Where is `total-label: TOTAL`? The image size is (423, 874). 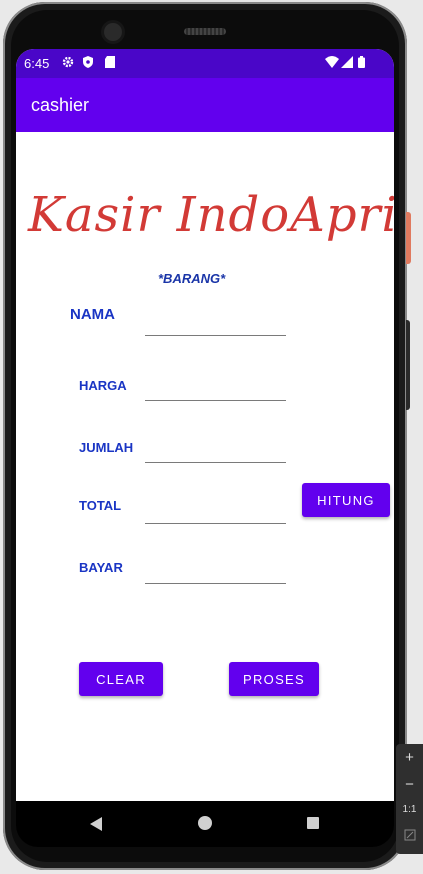
total-label: TOTAL is located at coordinates (100, 505).